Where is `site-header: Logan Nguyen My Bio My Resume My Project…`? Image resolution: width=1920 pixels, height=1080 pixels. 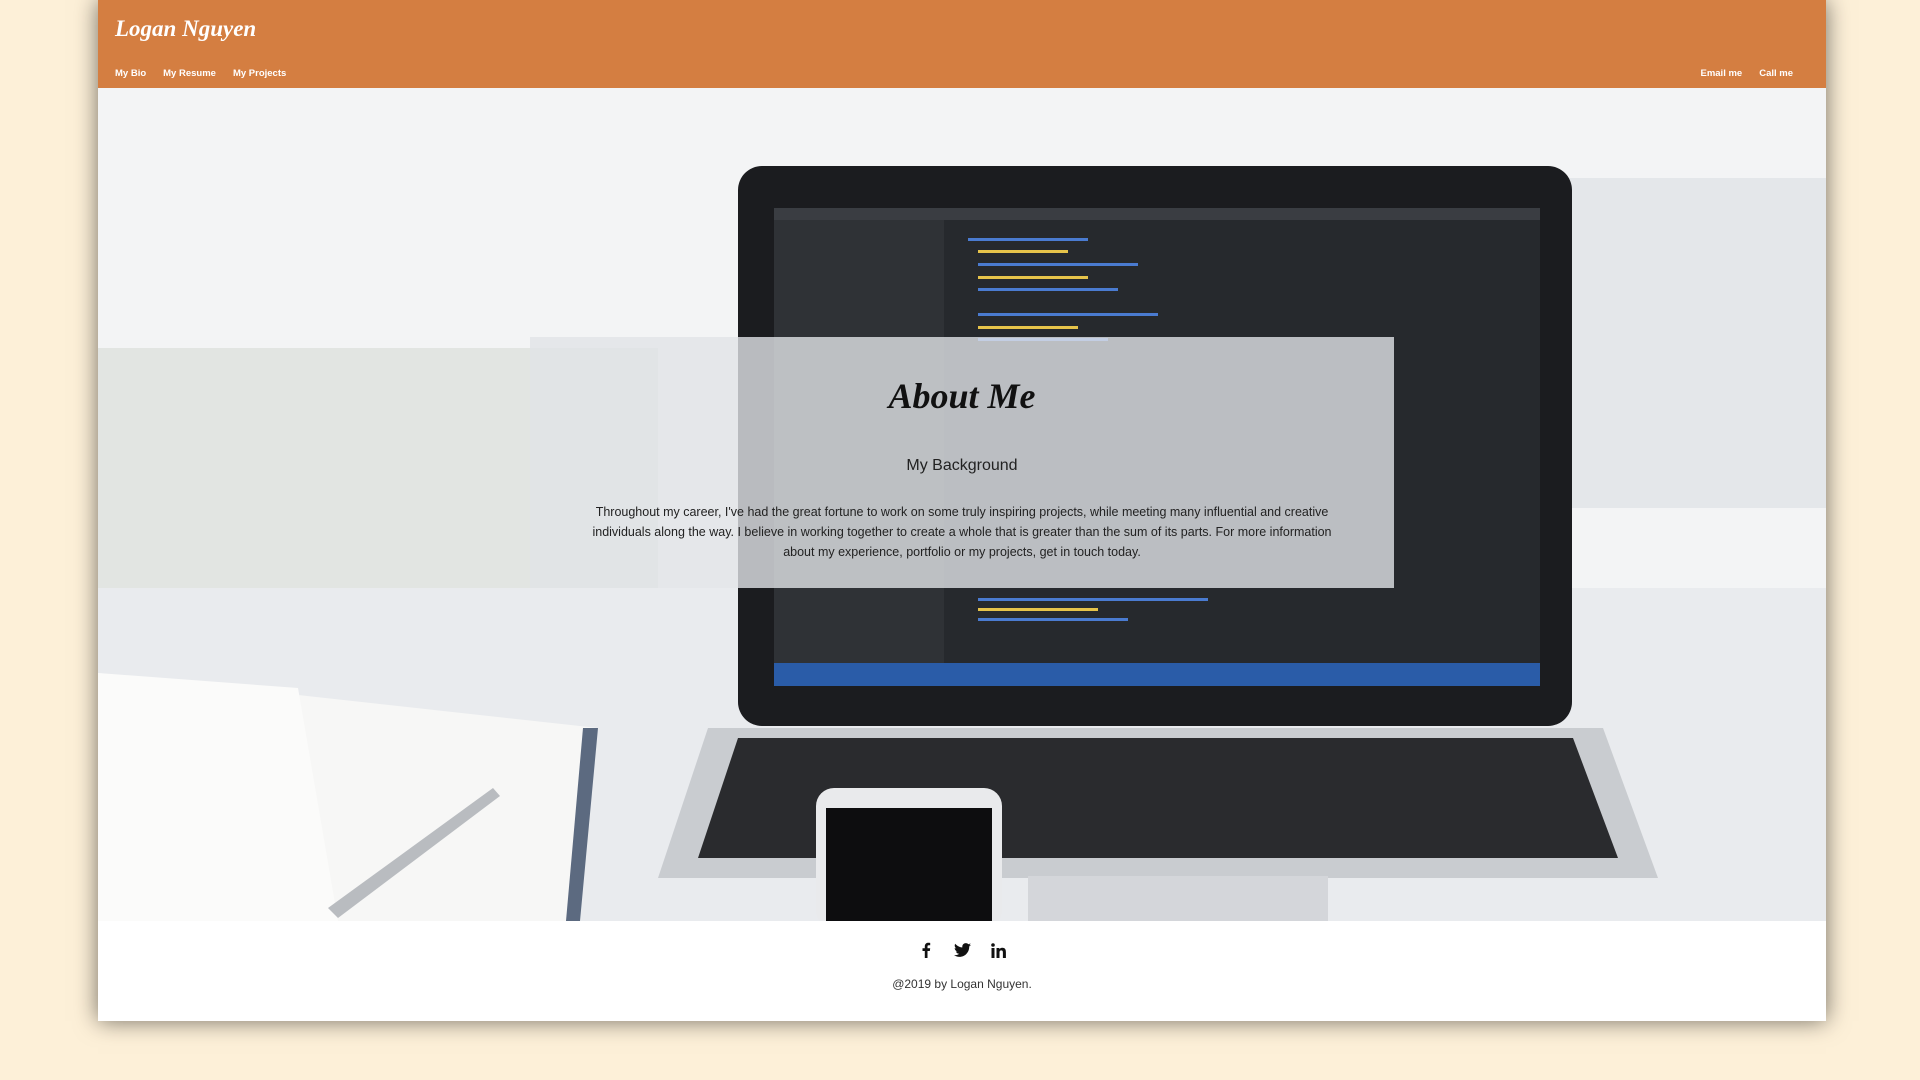
site-header: Logan Nguyen My Bio My Resume My Project… is located at coordinates (962, 44).